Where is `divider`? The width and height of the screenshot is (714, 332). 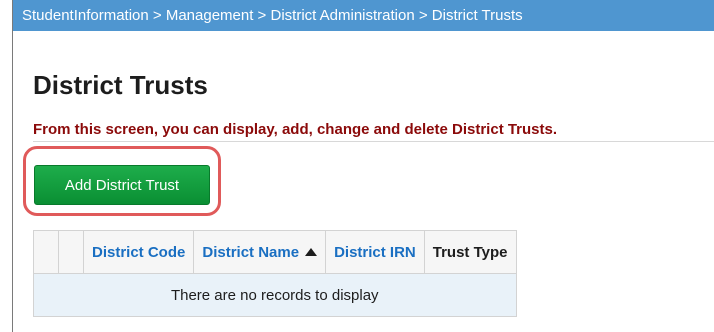 divider is located at coordinates (373, 141).